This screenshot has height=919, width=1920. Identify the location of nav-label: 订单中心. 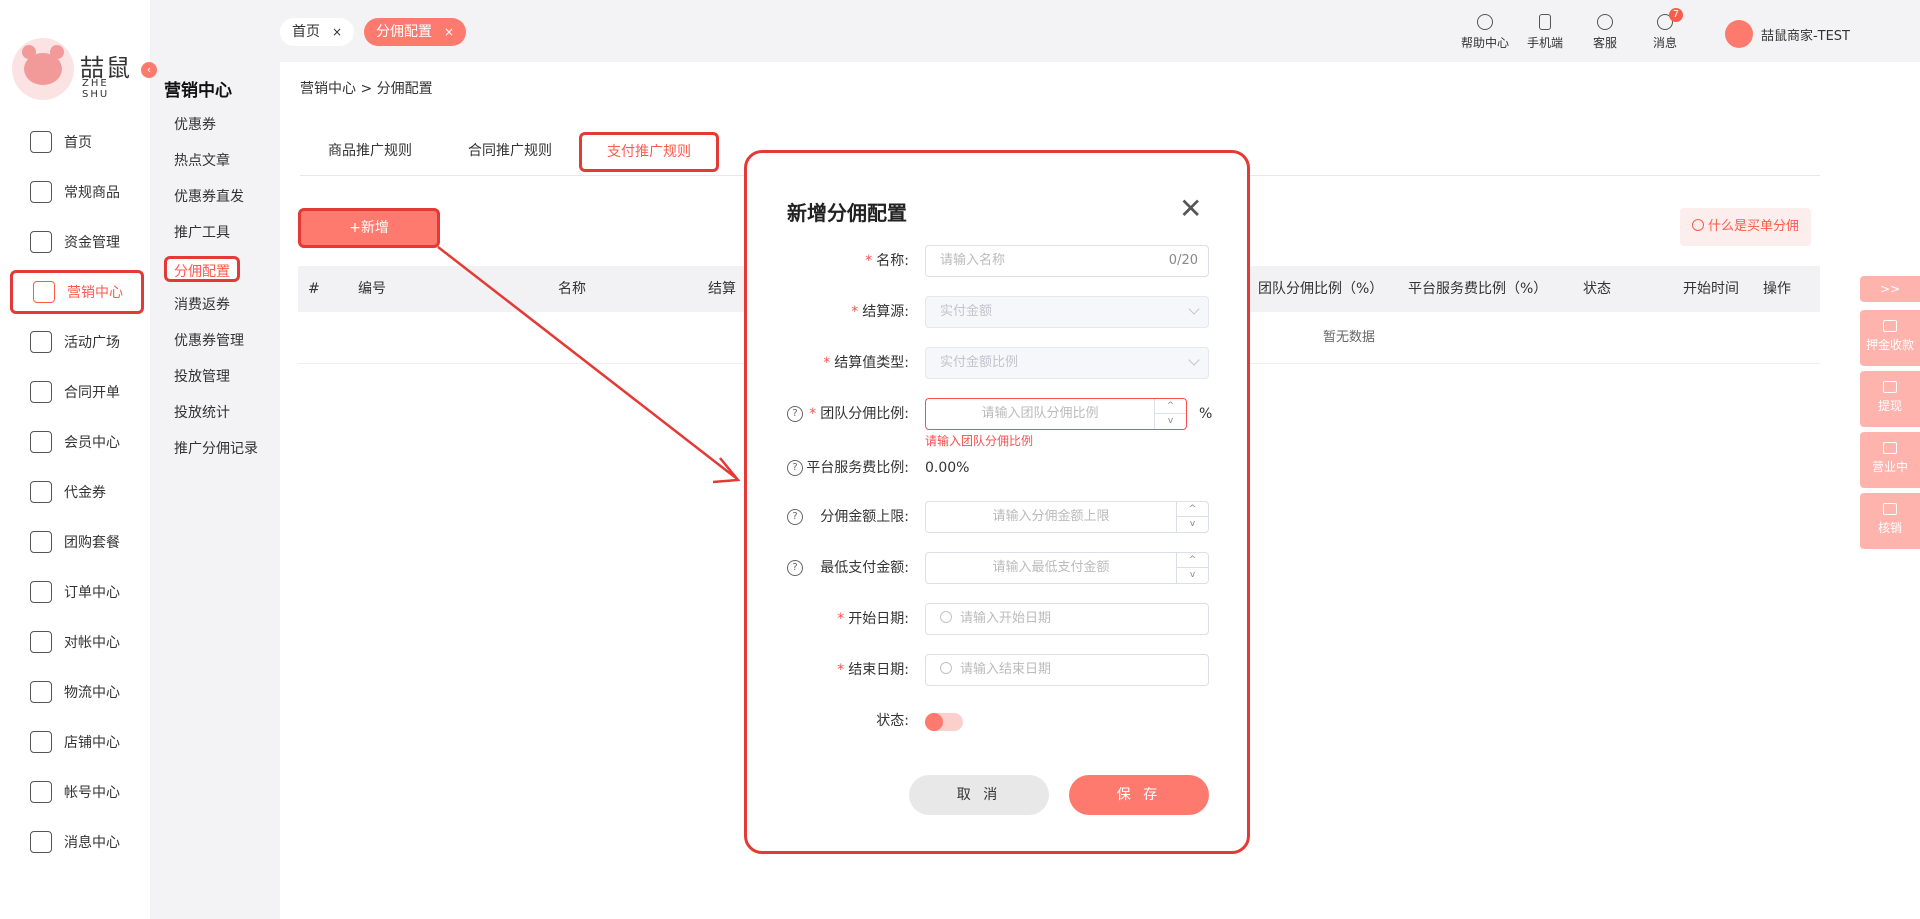
(92, 593).